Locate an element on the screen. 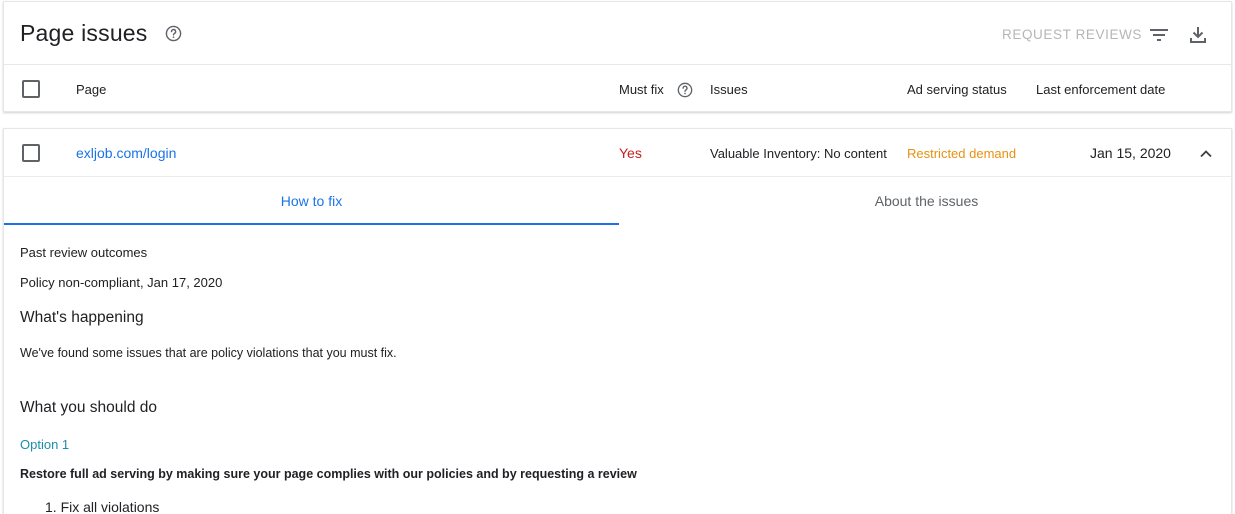 This screenshot has height=514, width=1235. chevron-up-icon is located at coordinates (1206, 154).